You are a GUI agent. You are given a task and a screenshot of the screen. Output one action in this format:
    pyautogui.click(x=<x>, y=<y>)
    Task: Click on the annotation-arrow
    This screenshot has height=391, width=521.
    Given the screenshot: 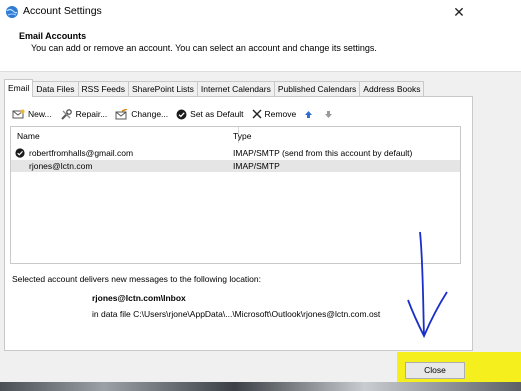 What is the action you would take?
    pyautogui.click(x=427, y=285)
    